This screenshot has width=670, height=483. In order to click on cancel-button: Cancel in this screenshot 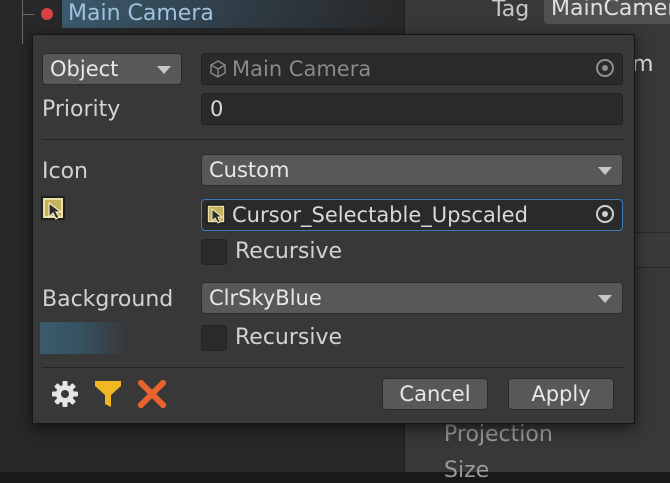, I will do `click(435, 394)`.